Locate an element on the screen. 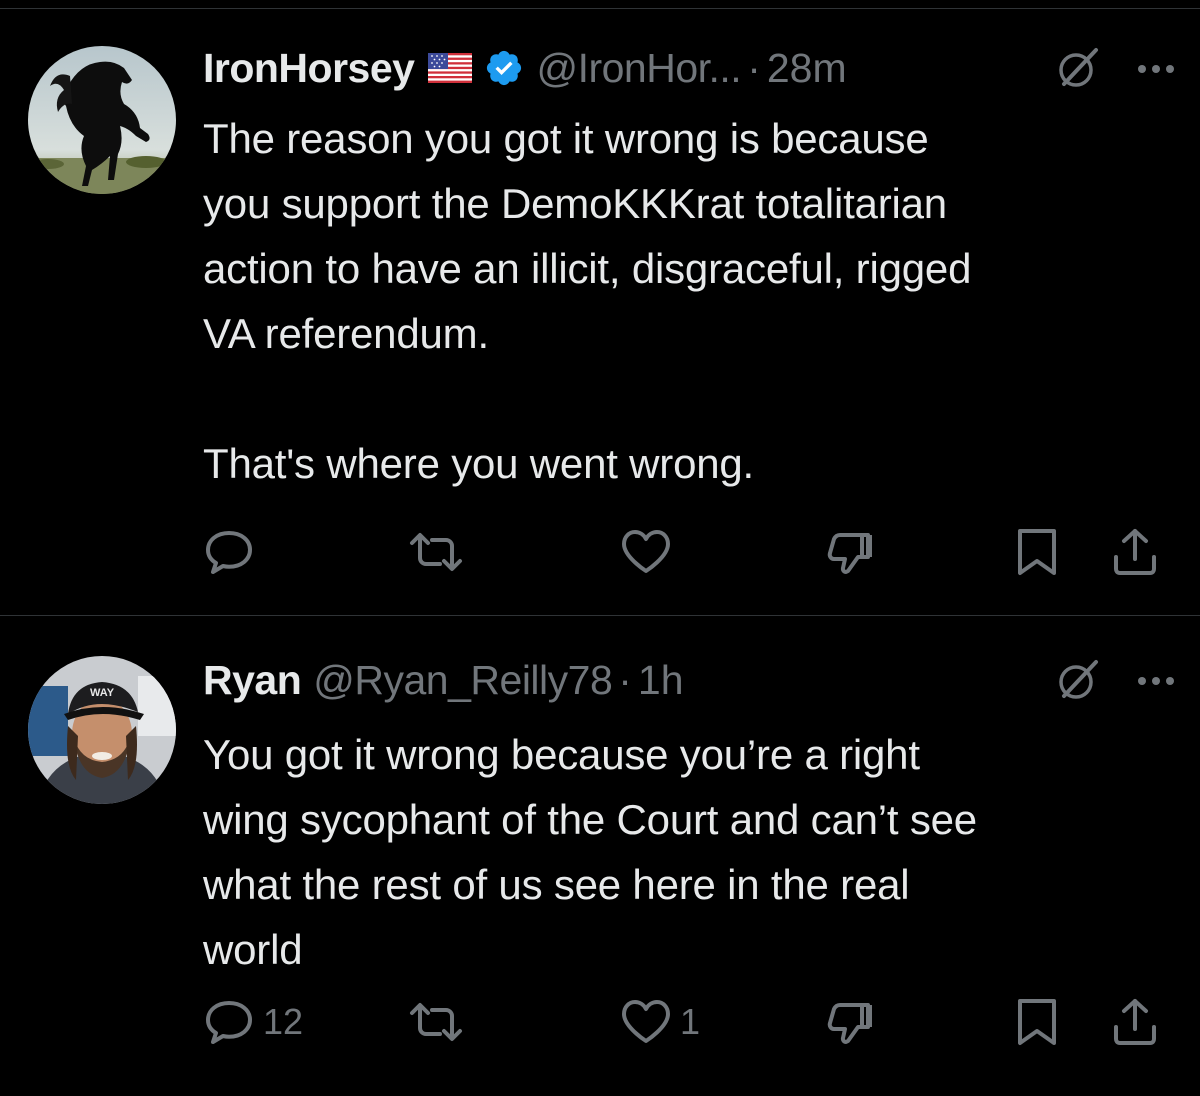  tweet-header: Ryan @Ryan_Reilly78 · 1h is located at coordinates (689, 680).